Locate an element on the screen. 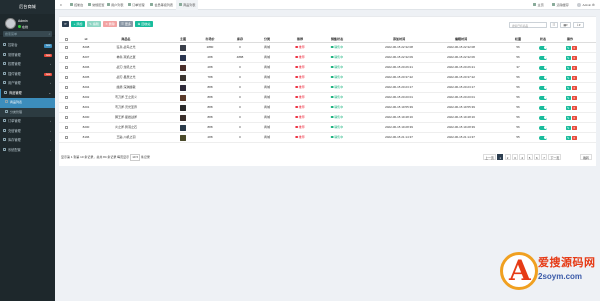 This screenshot has height=301, width=600. tab-4: 会员等级列表 is located at coordinates (161, 5).